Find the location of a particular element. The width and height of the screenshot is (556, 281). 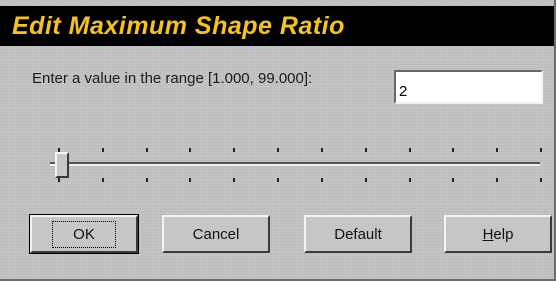

cancel-button: Cancel is located at coordinates (216, 234).